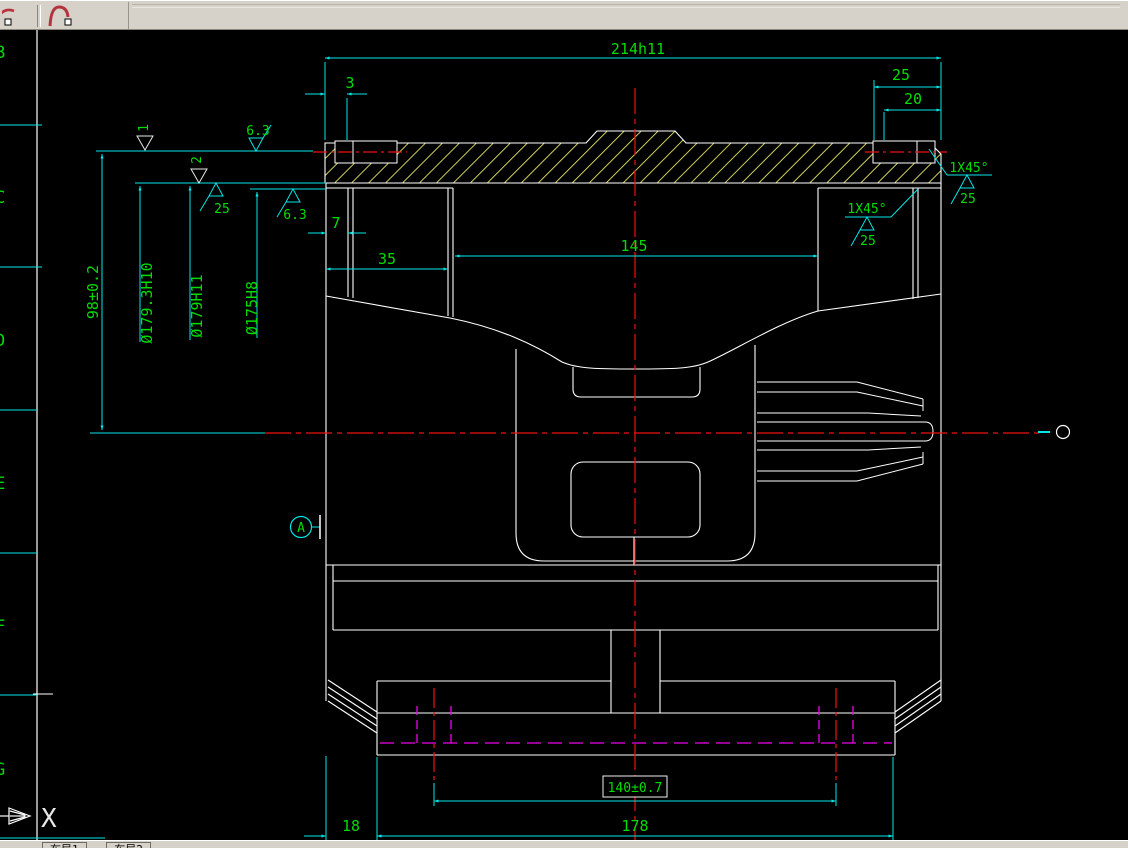 The image size is (1128, 848). Describe the element at coordinates (968, 168) in the screenshot. I see `chamfer-note-1: 1X45°` at that location.